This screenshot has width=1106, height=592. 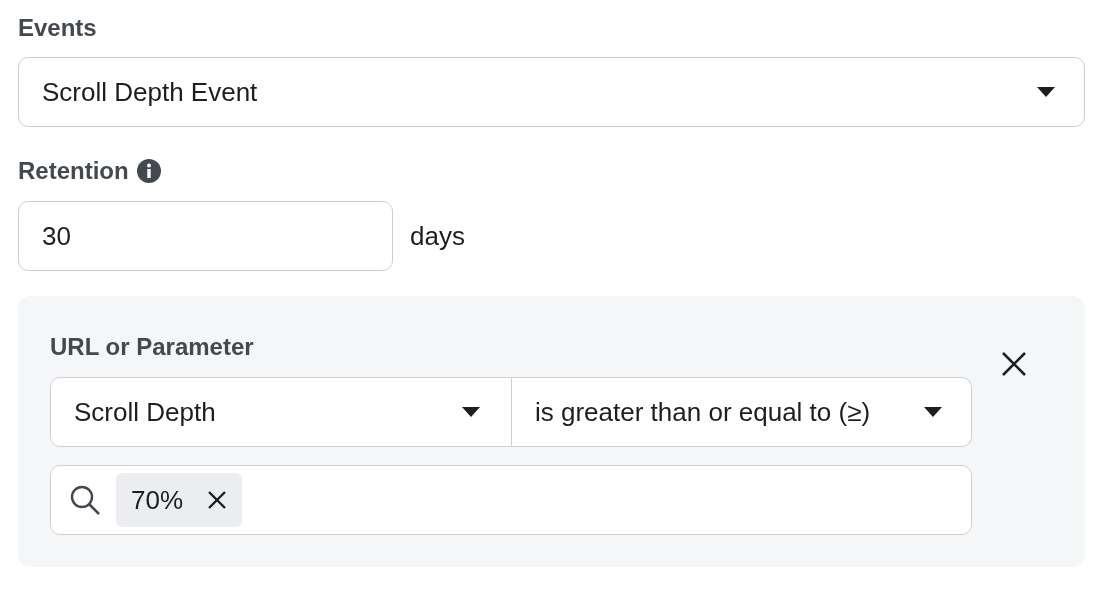 I want to click on field-dropdown: Scroll Depth, so click(x=281, y=412).